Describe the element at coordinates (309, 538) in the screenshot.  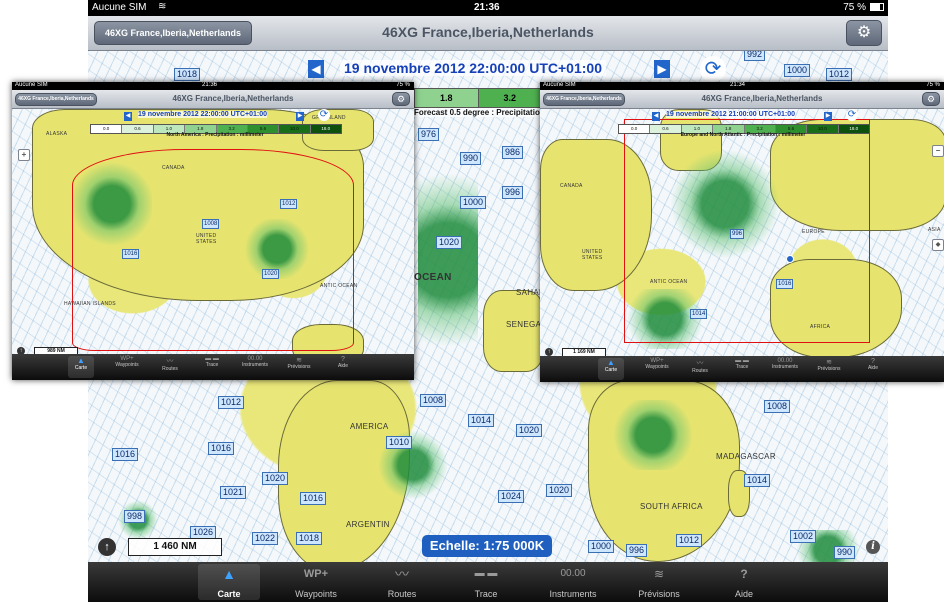
I see `isobar-label: 1018` at that location.